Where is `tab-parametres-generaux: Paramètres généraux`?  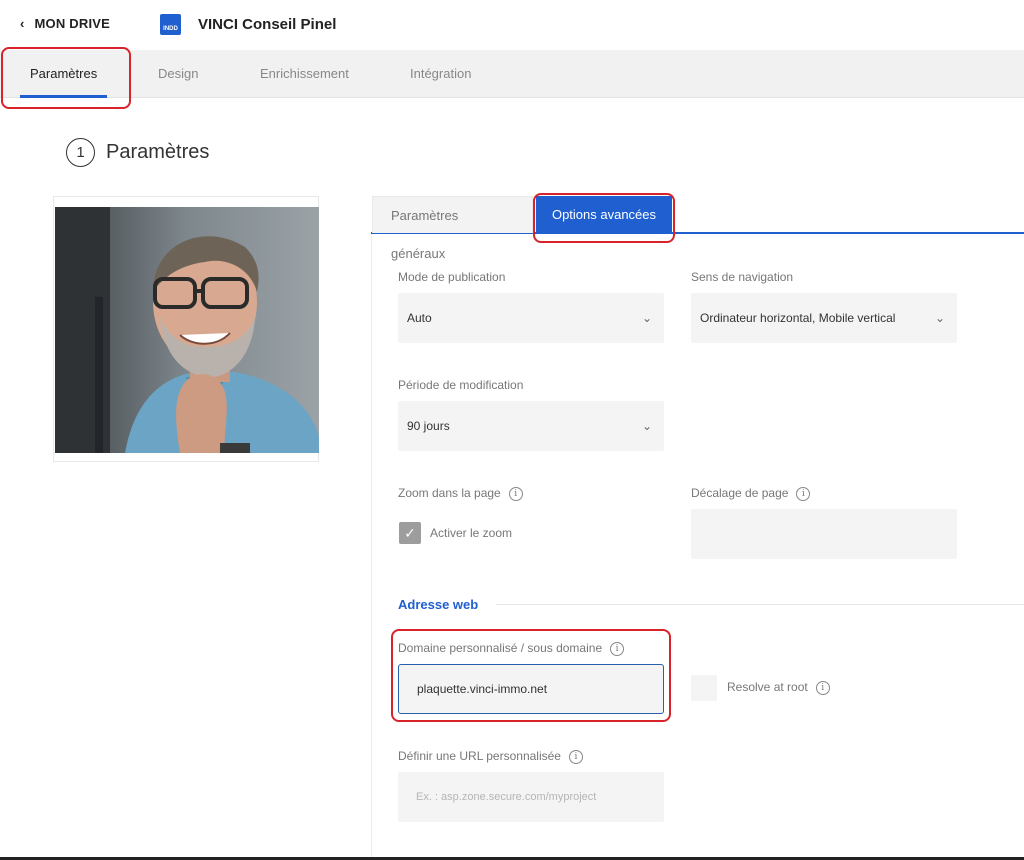
tab-parametres-generaux: Paramètres généraux is located at coordinates (452, 228).